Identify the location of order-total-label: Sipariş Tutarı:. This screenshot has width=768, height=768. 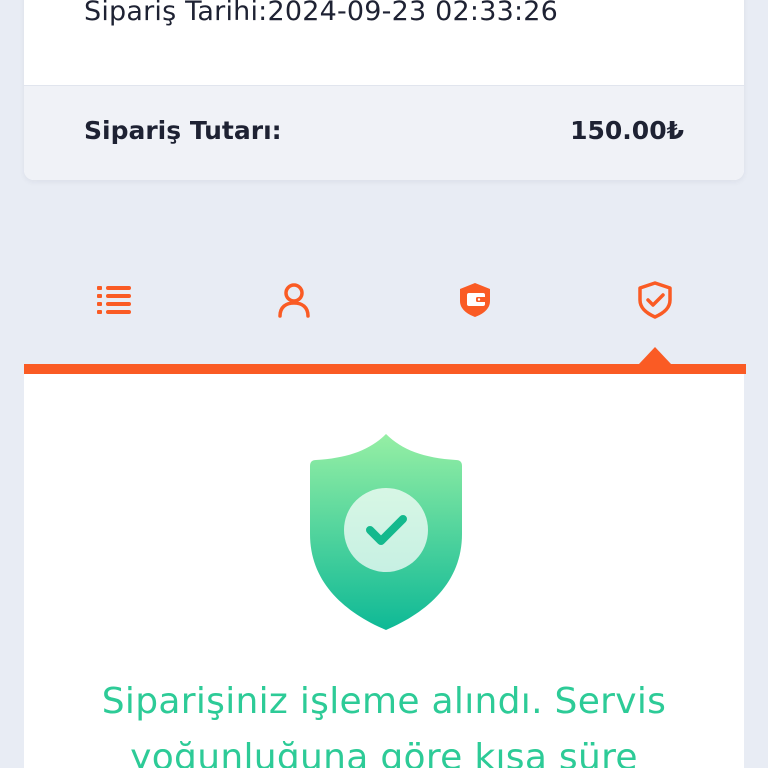
(183, 130).